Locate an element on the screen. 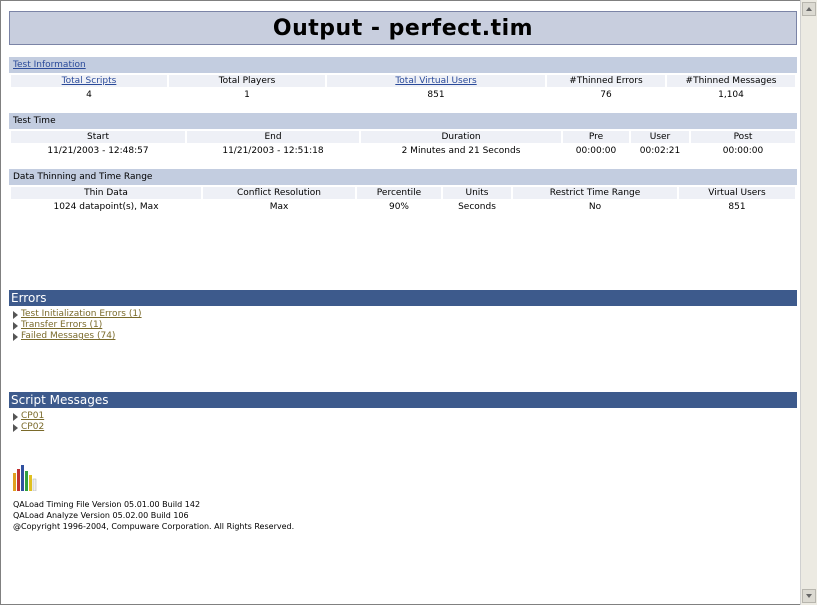 This screenshot has height=605, width=817. header-total-virtual-users: Total Virtual Users is located at coordinates (436, 81).